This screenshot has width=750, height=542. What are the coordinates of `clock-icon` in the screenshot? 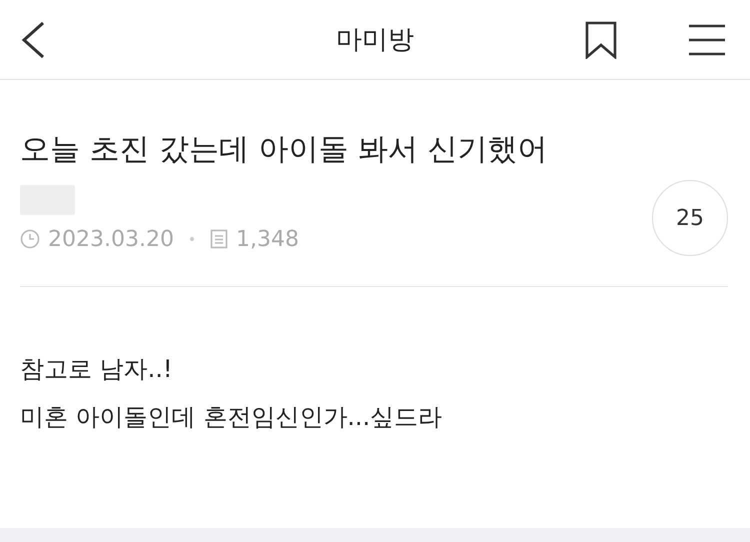 It's located at (30, 239).